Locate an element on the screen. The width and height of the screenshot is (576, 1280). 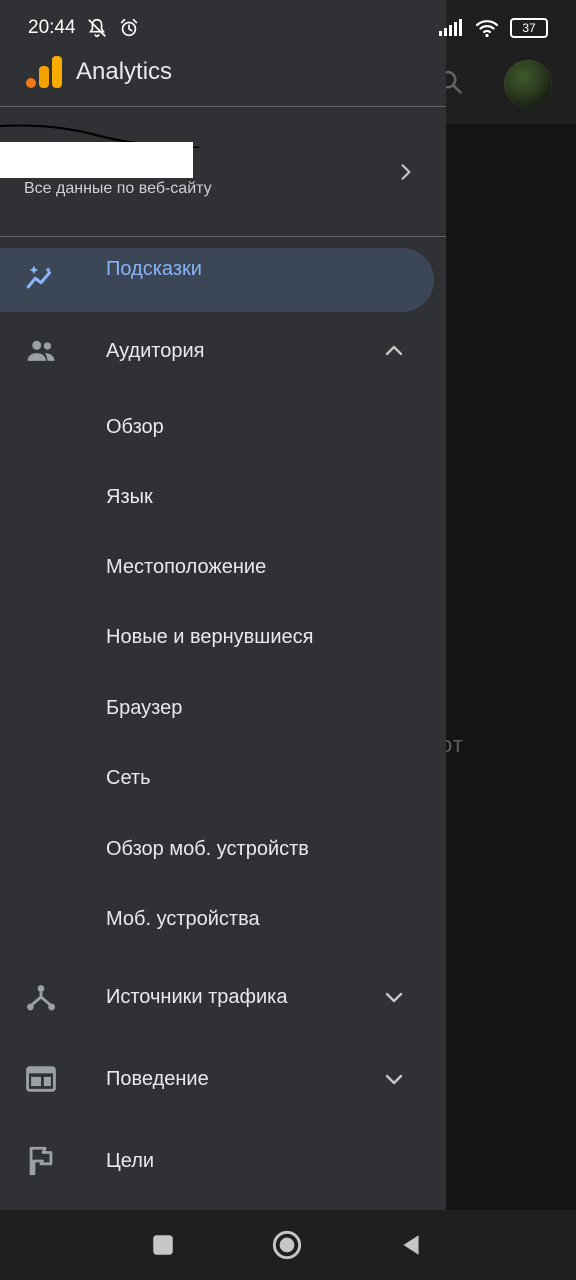
back-button is located at coordinates (411, 1245).